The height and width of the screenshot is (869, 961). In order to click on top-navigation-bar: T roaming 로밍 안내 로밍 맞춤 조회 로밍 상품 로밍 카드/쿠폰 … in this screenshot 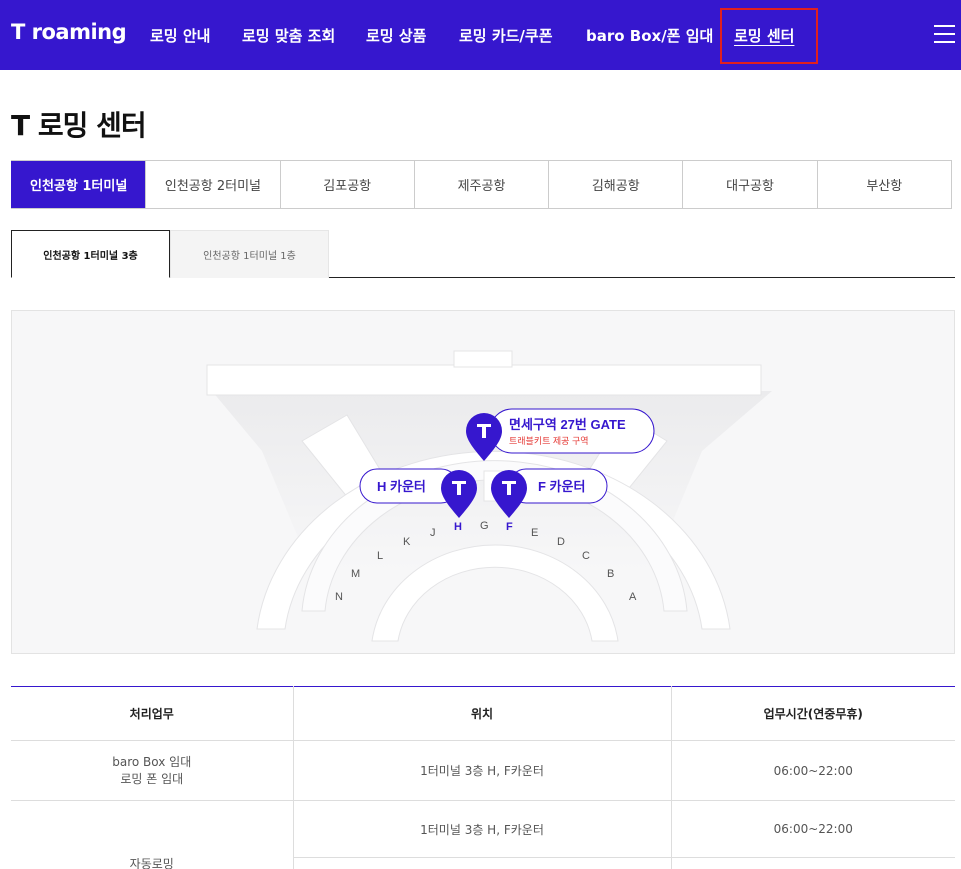, I will do `click(480, 35)`.